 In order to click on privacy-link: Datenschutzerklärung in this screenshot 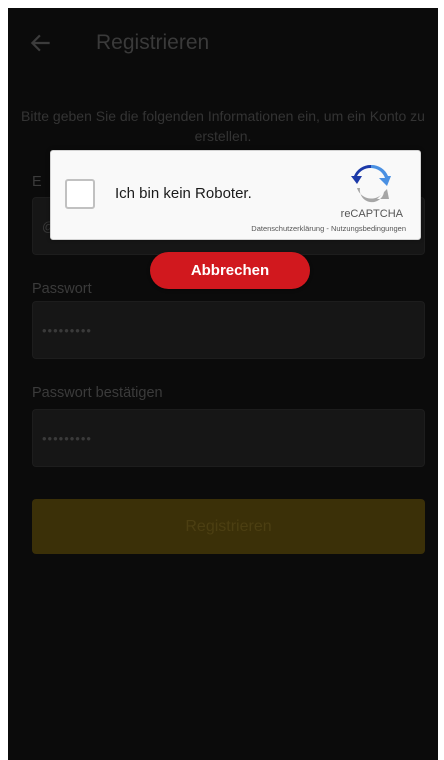, I will do `click(287, 228)`.